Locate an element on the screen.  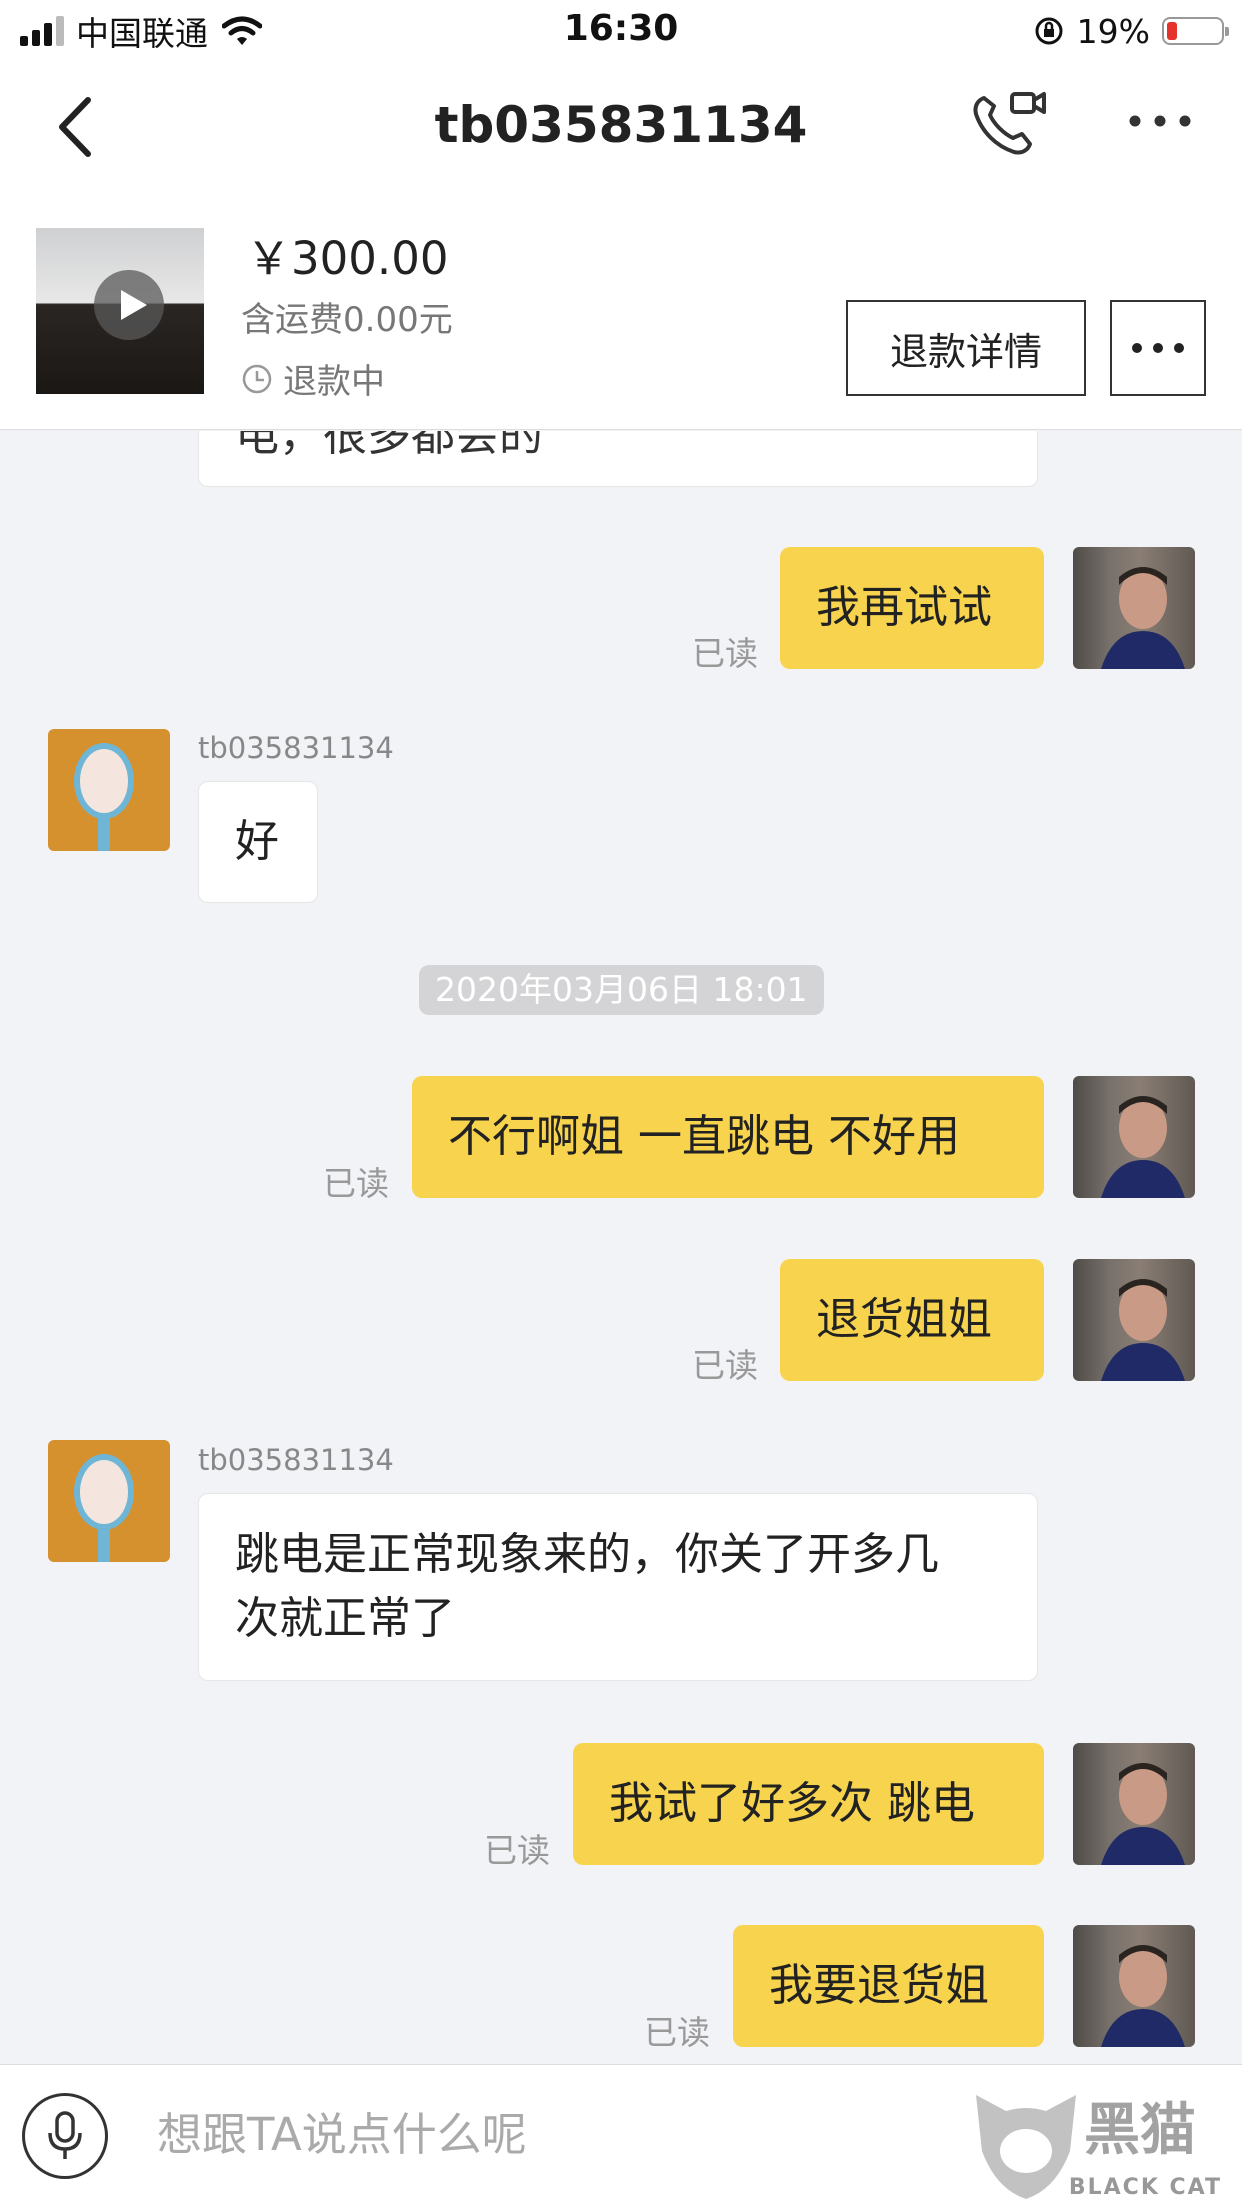
rotation-lock-icon is located at coordinates (1049, 31).